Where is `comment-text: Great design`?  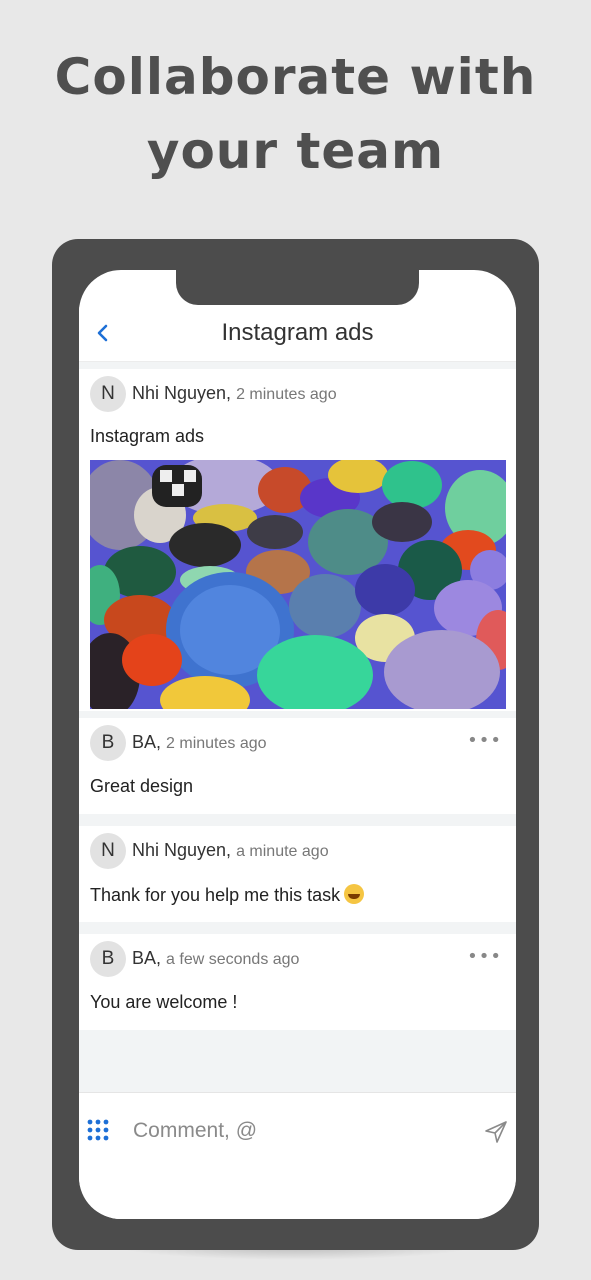
comment-text: Great design is located at coordinates (142, 786).